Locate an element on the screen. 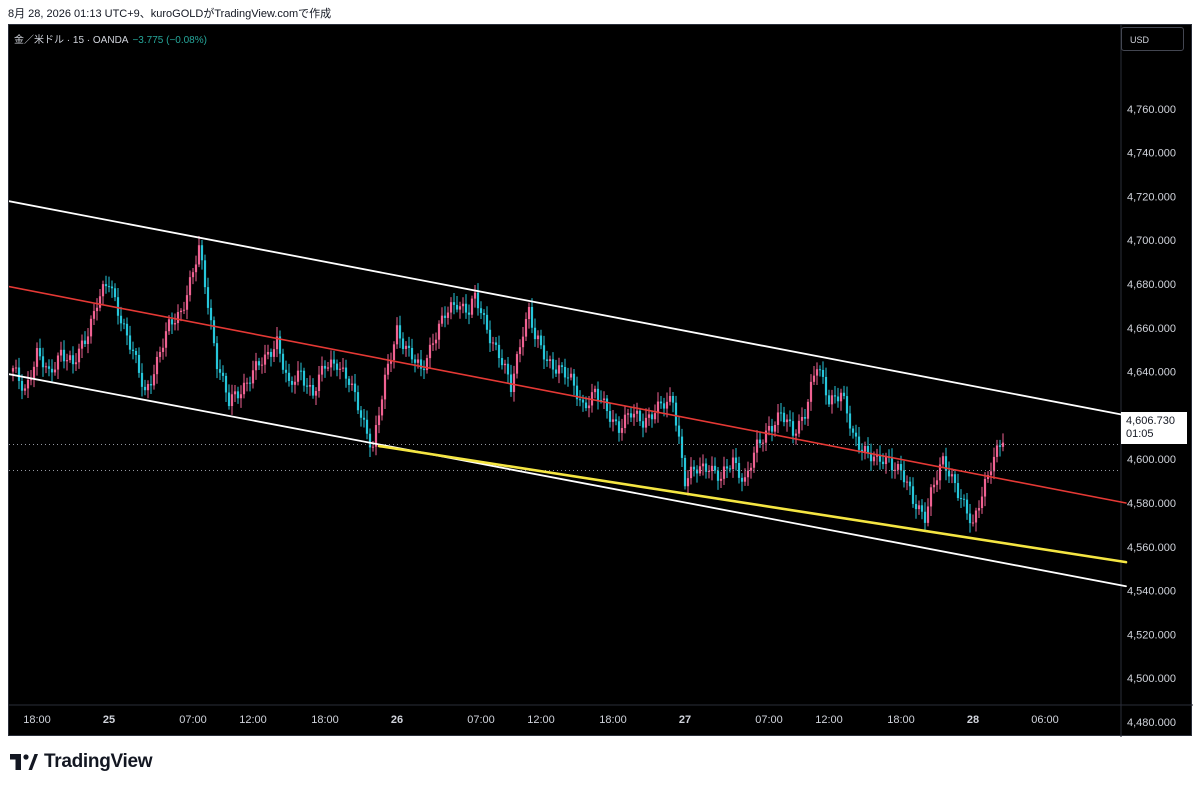  last-price-label: 4,606.730 01:05 is located at coordinates (1154, 428).